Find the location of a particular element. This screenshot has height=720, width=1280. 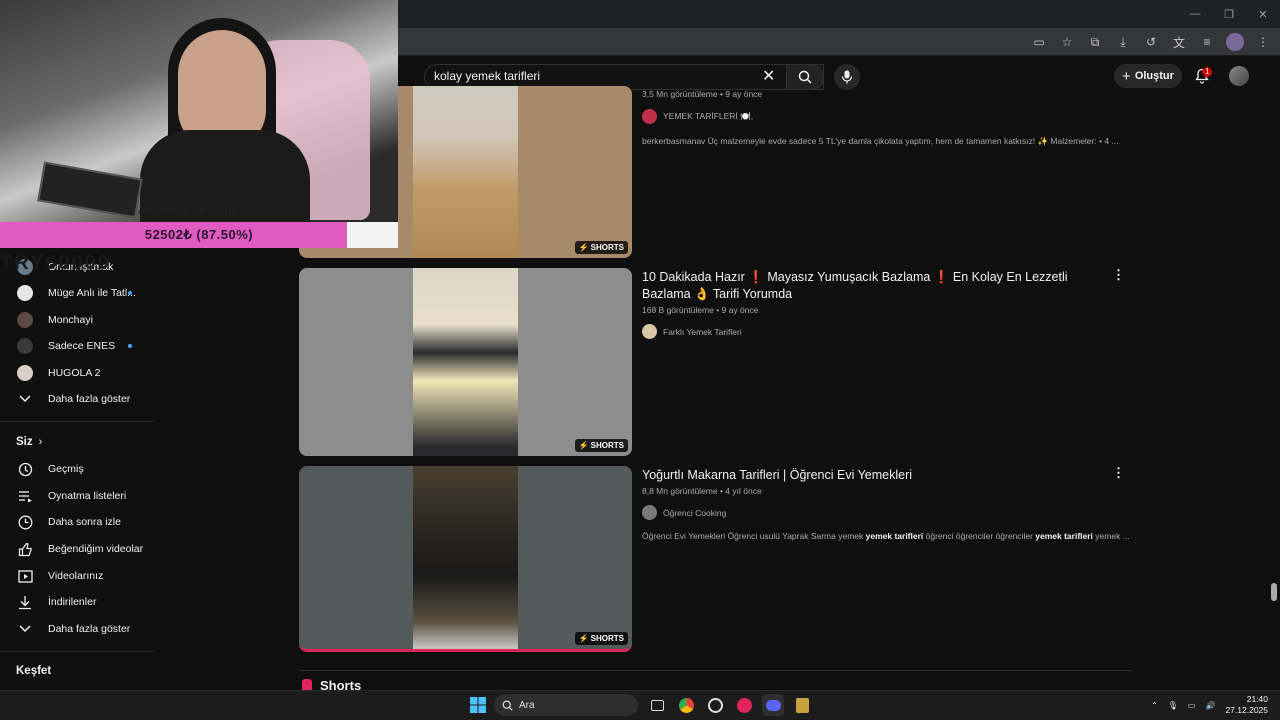

channel-name: Farklı Yemek Tarifleri is located at coordinates (702, 331).